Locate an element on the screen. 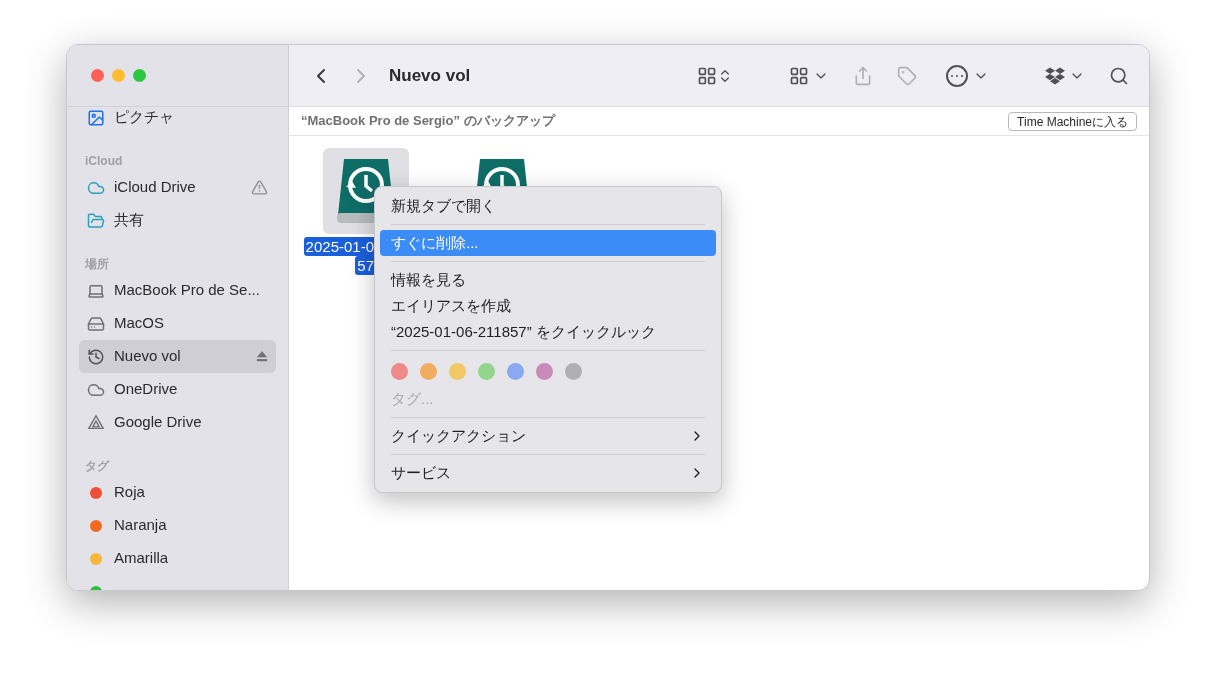  sidebar-item: MacOS is located at coordinates (177, 323).